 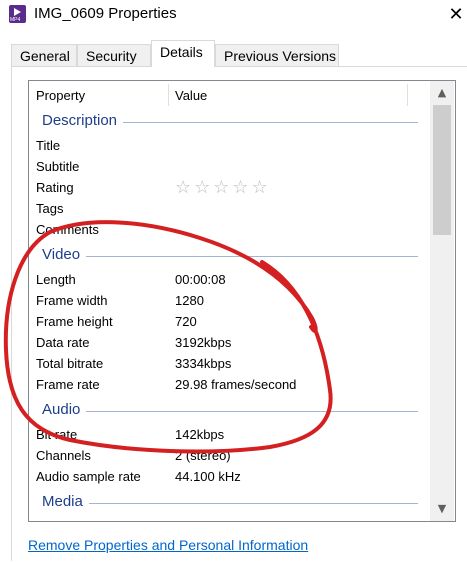 What do you see at coordinates (277, 55) in the screenshot?
I see `tab-previous-versions: Previous Versions` at bounding box center [277, 55].